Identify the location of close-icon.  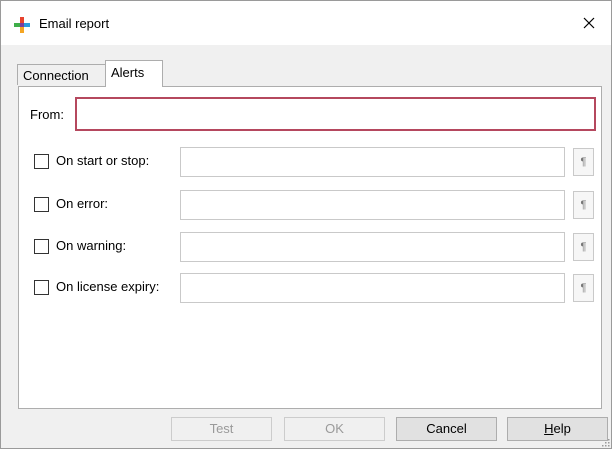
(589, 23).